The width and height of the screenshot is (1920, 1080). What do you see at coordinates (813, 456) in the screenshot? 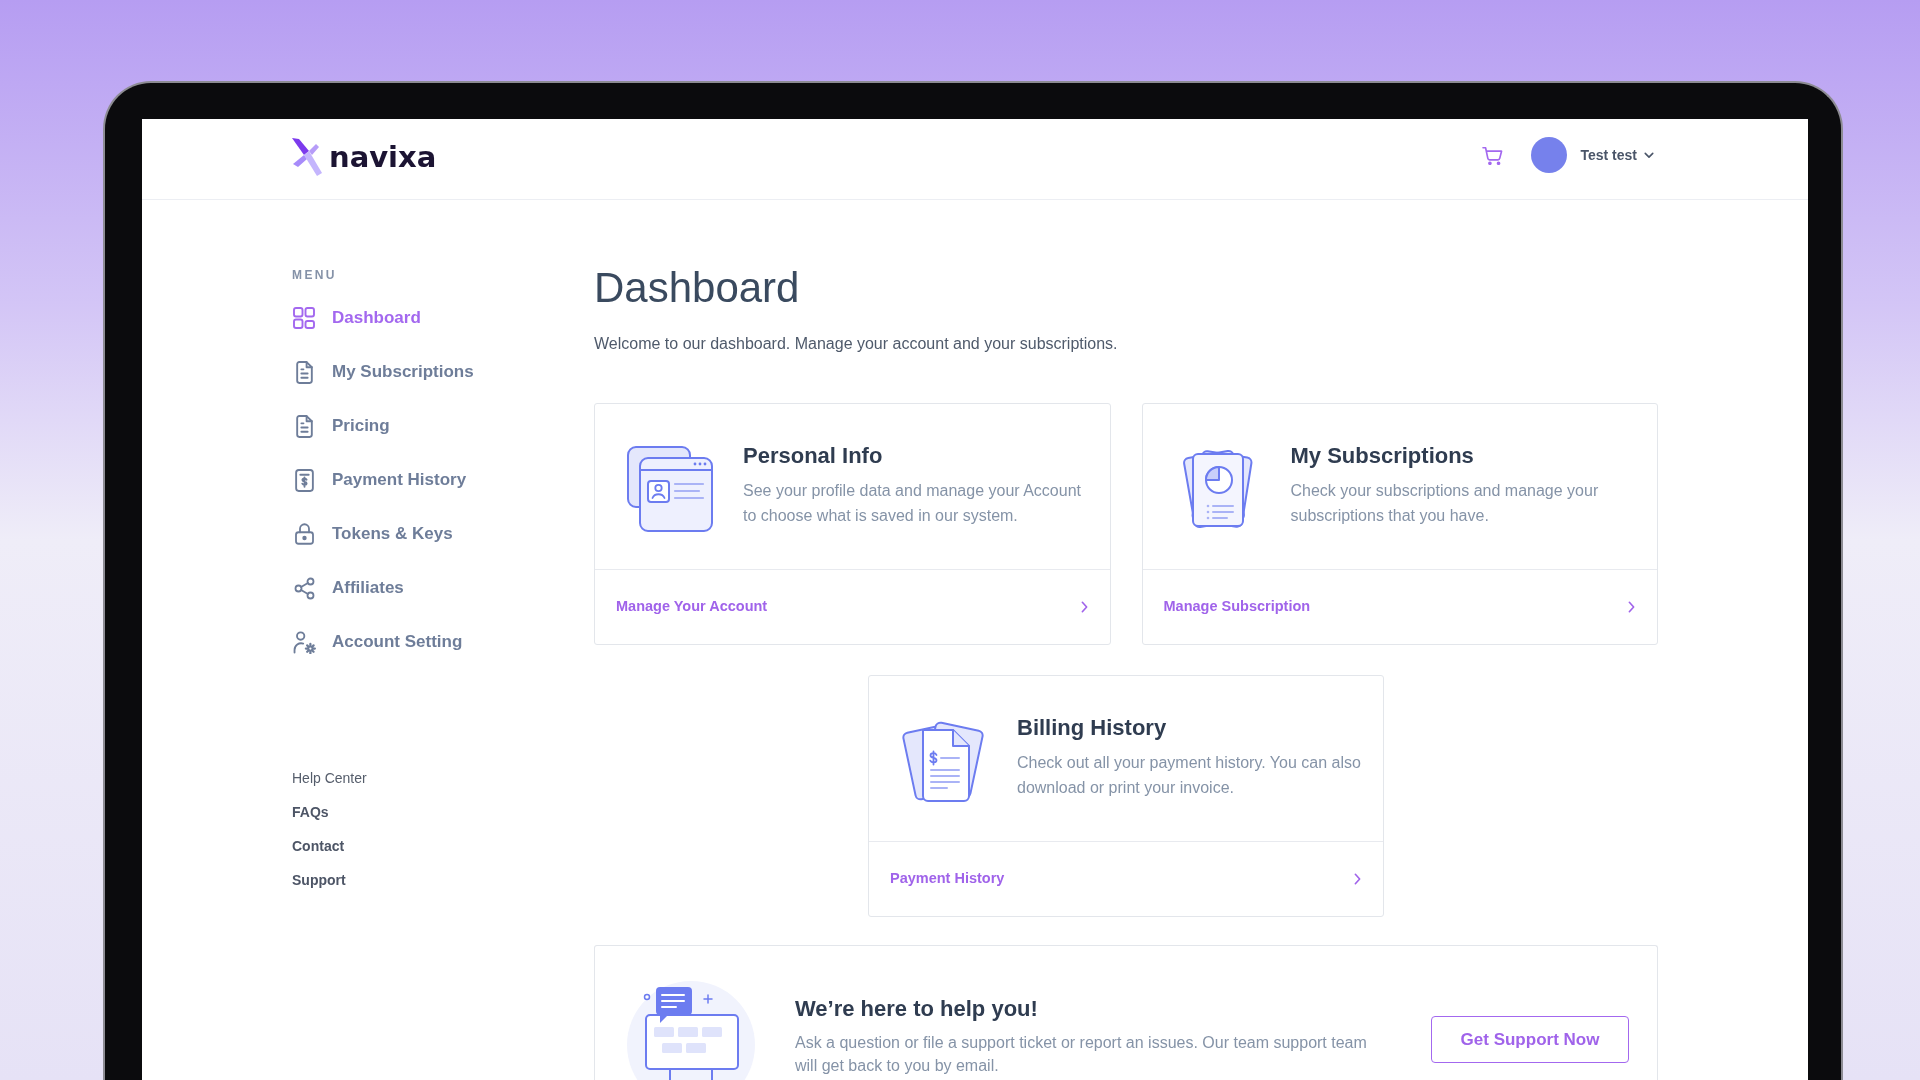
I see `card-title: Personal Info` at bounding box center [813, 456].